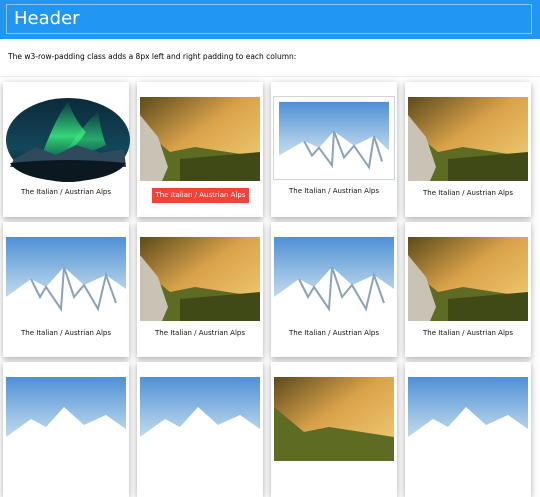 The height and width of the screenshot is (497, 540). I want to click on card-forest-valley, so click(334, 429).